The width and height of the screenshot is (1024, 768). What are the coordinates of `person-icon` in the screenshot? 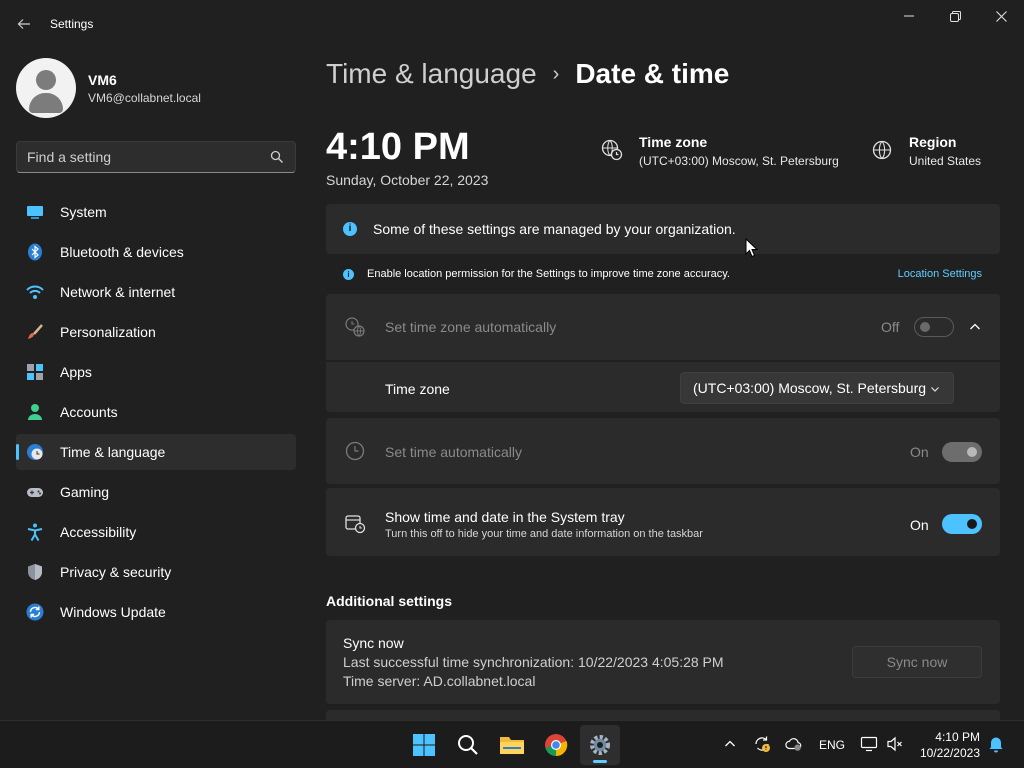 It's located at (35, 412).